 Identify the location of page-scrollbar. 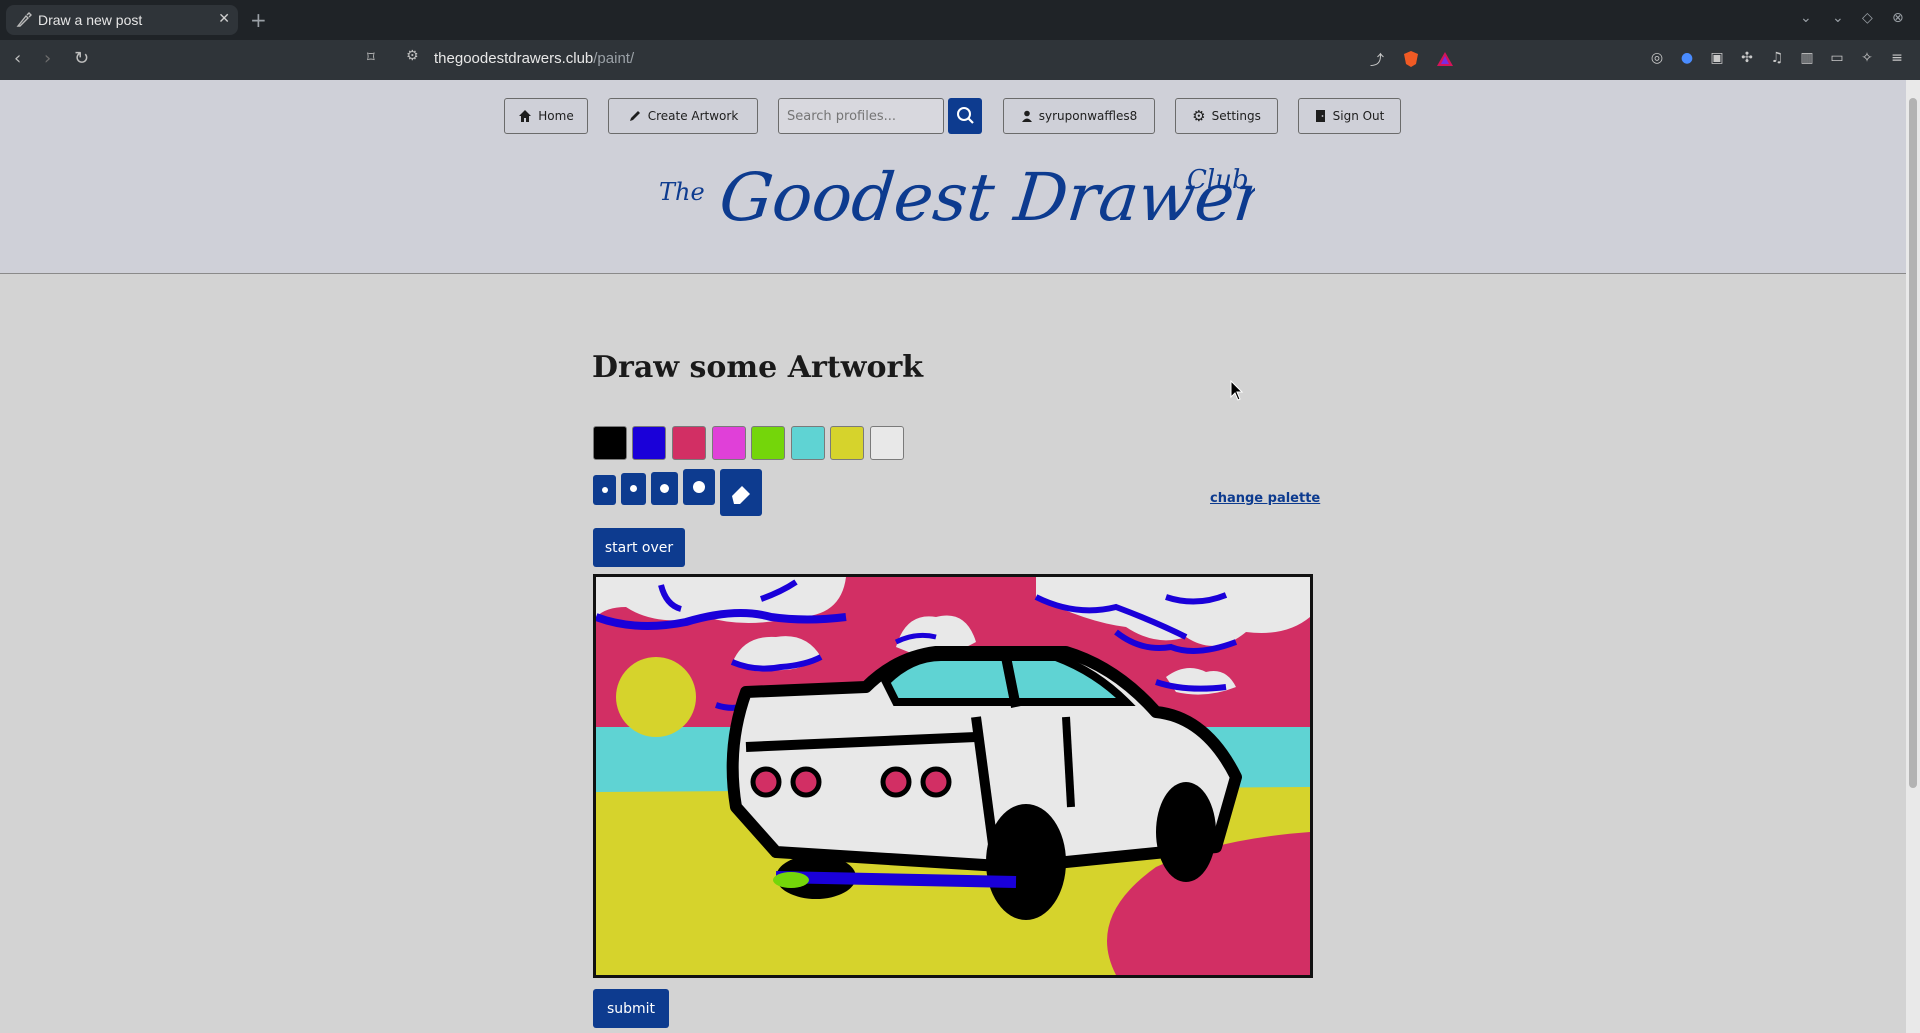
(1913, 556).